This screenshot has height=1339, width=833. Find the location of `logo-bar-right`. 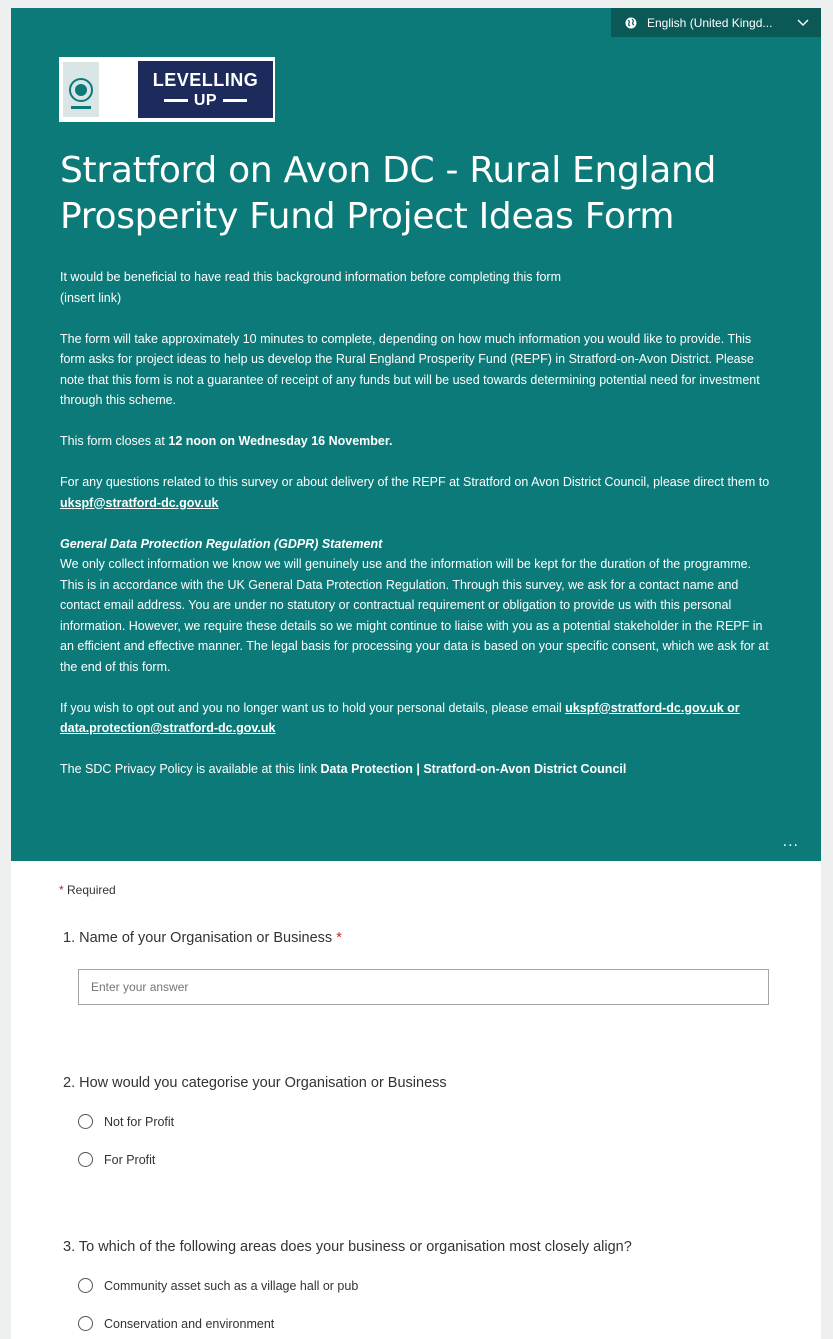

logo-bar-right is located at coordinates (235, 100).